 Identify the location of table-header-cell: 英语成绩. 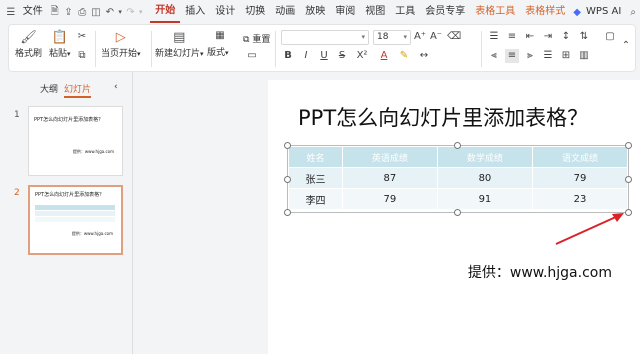
(389, 157).